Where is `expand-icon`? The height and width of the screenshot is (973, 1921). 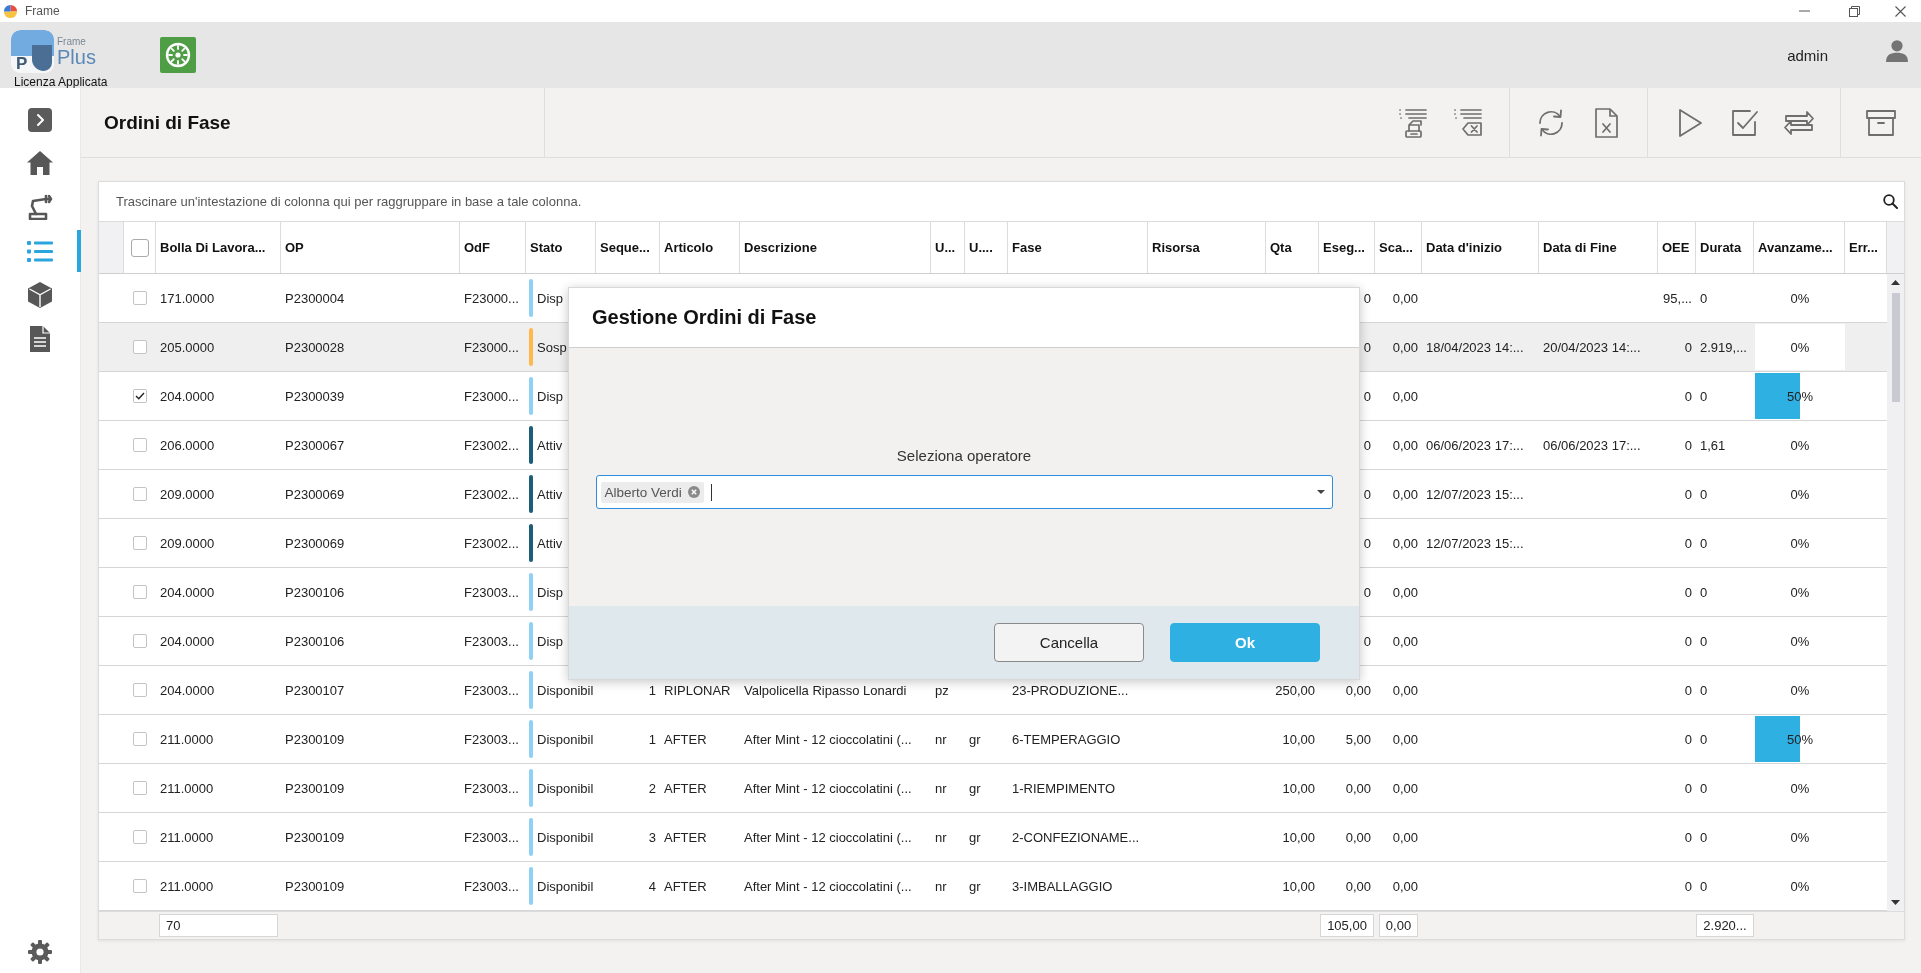 expand-icon is located at coordinates (40, 120).